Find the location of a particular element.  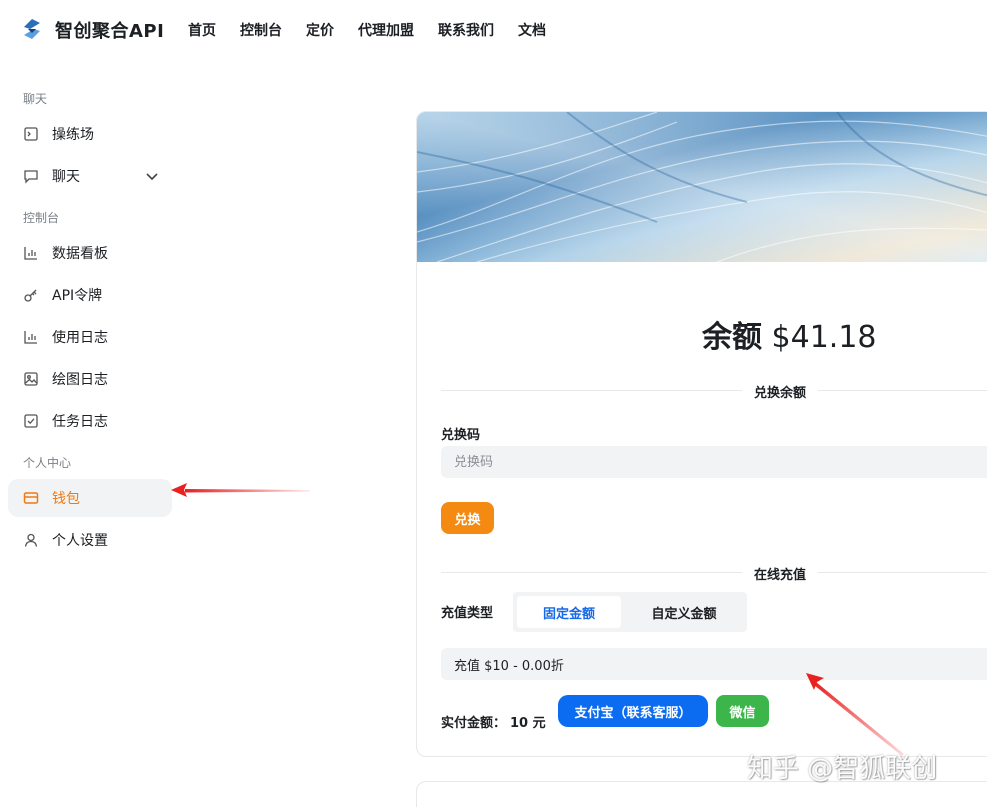

divider-online is located at coordinates (714, 572).